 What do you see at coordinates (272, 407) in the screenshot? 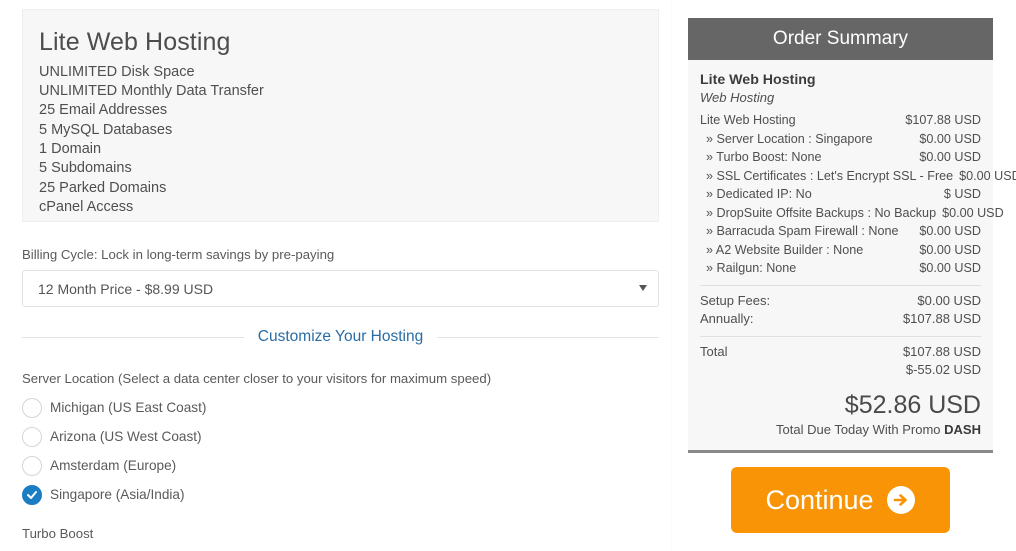
I see `server-location-option: Michigan (US East Coast)` at bounding box center [272, 407].